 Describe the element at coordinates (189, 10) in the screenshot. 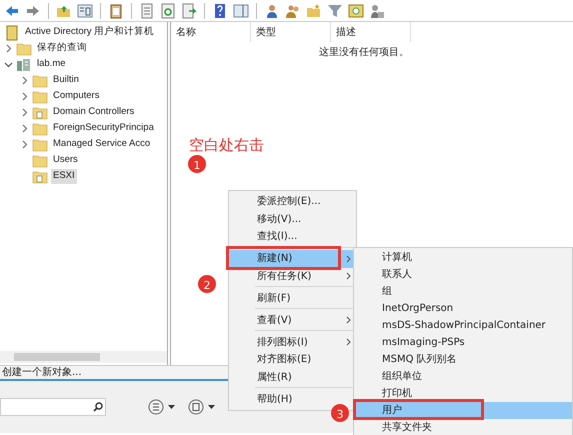

I see `export-list-button` at that location.